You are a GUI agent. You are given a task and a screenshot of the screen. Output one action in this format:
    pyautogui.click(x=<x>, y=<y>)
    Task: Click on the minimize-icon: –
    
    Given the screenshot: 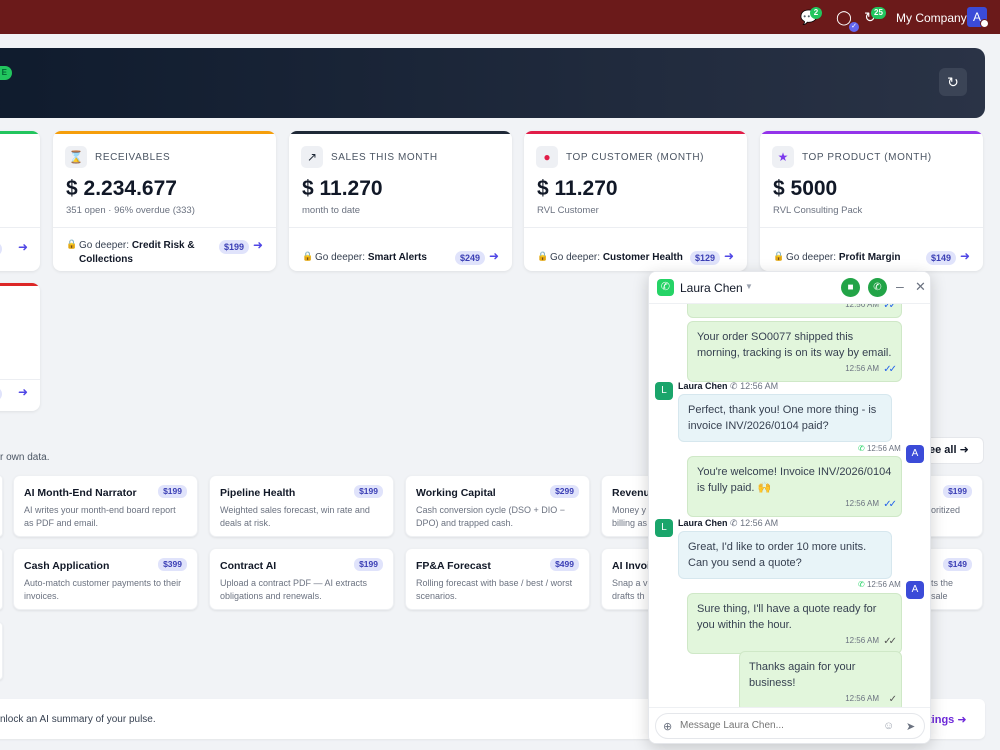 What is the action you would take?
    pyautogui.click(x=900, y=286)
    